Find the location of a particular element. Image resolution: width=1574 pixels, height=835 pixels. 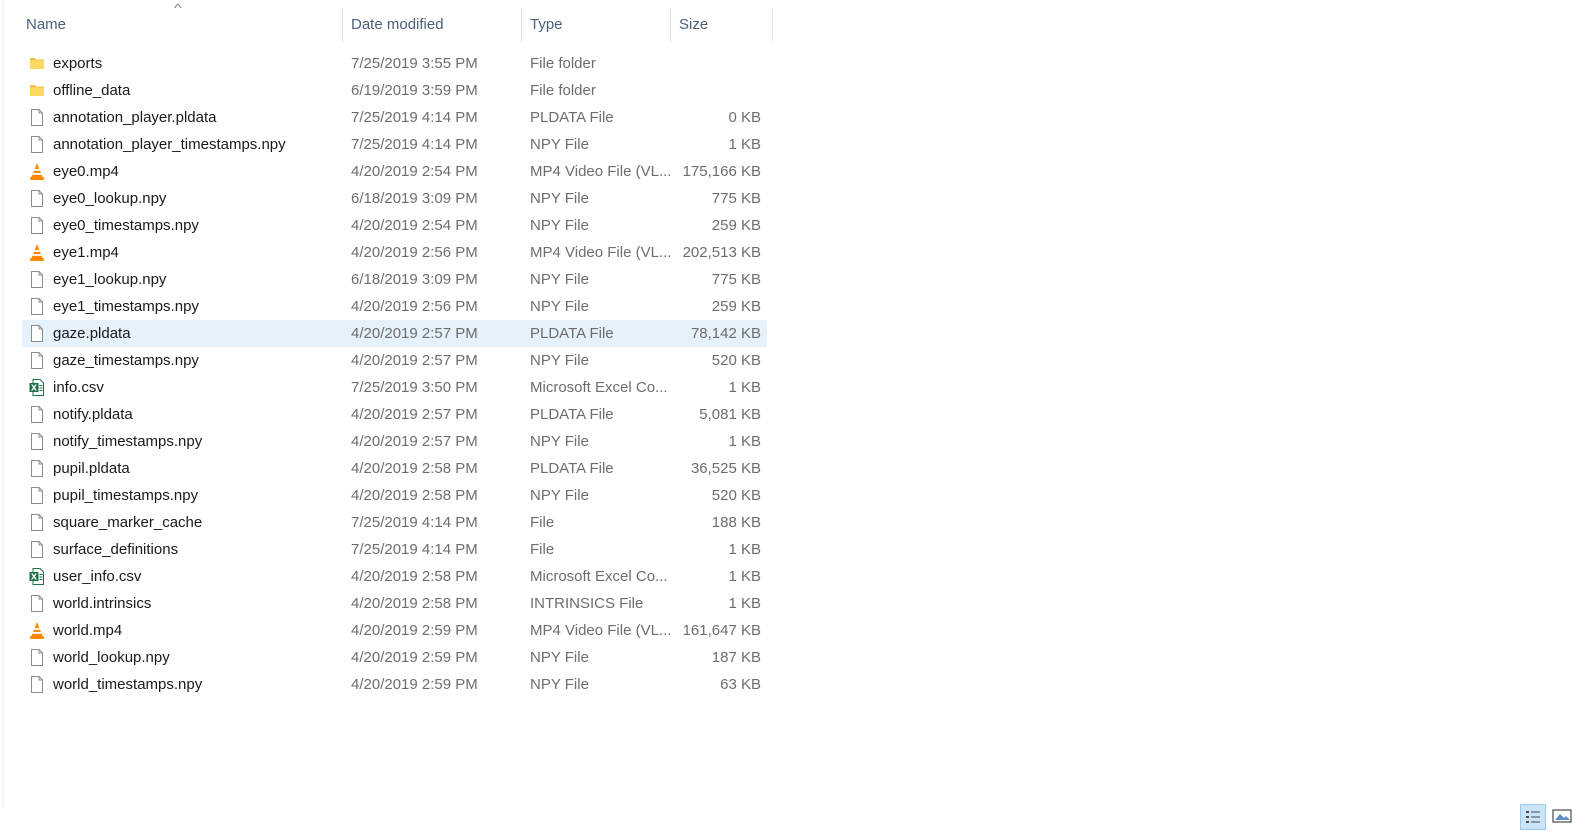

file-name: exports is located at coordinates (78, 63).